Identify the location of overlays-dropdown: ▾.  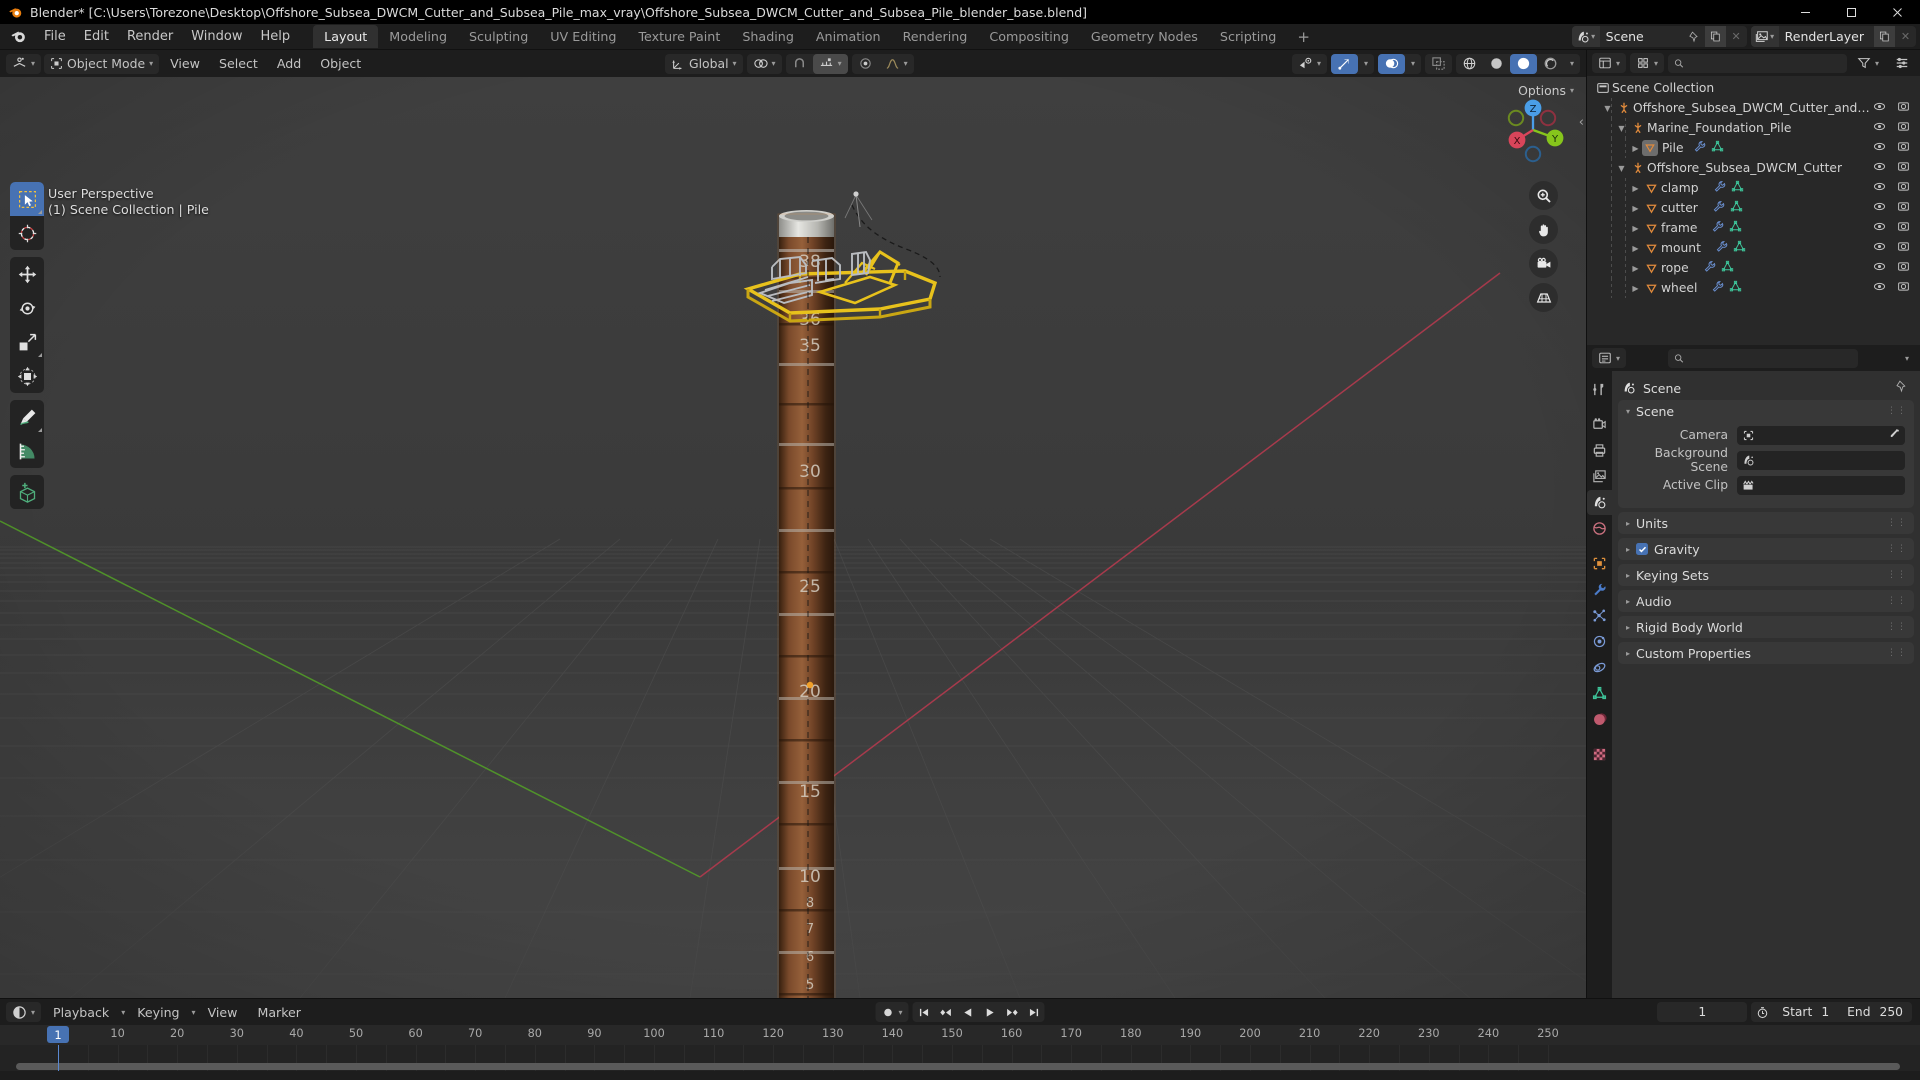
(1413, 64).